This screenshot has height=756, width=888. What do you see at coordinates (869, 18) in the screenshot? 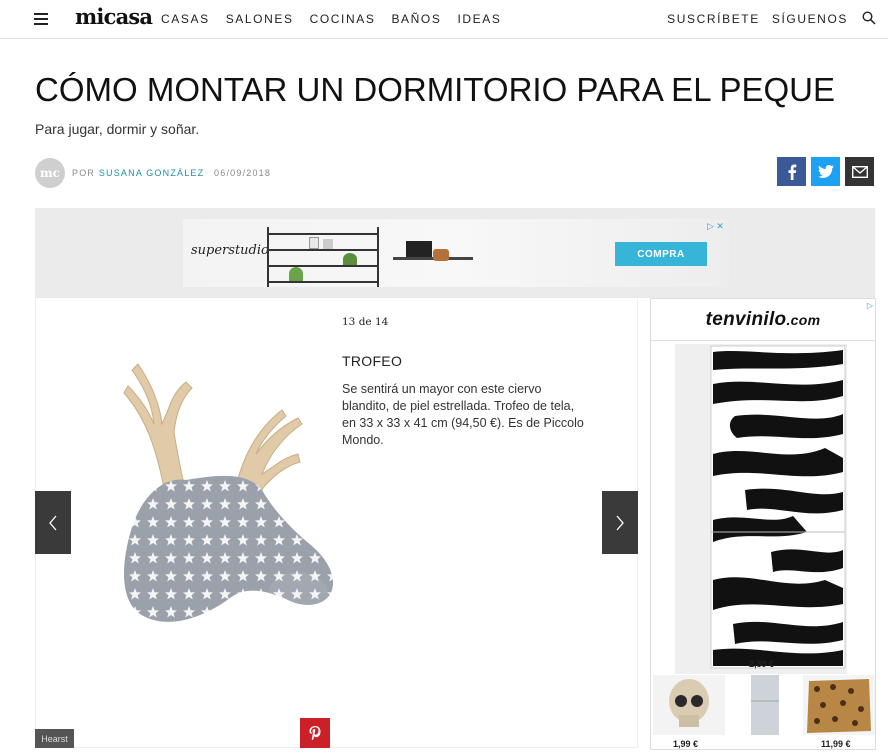
I see `search-icon` at bounding box center [869, 18].